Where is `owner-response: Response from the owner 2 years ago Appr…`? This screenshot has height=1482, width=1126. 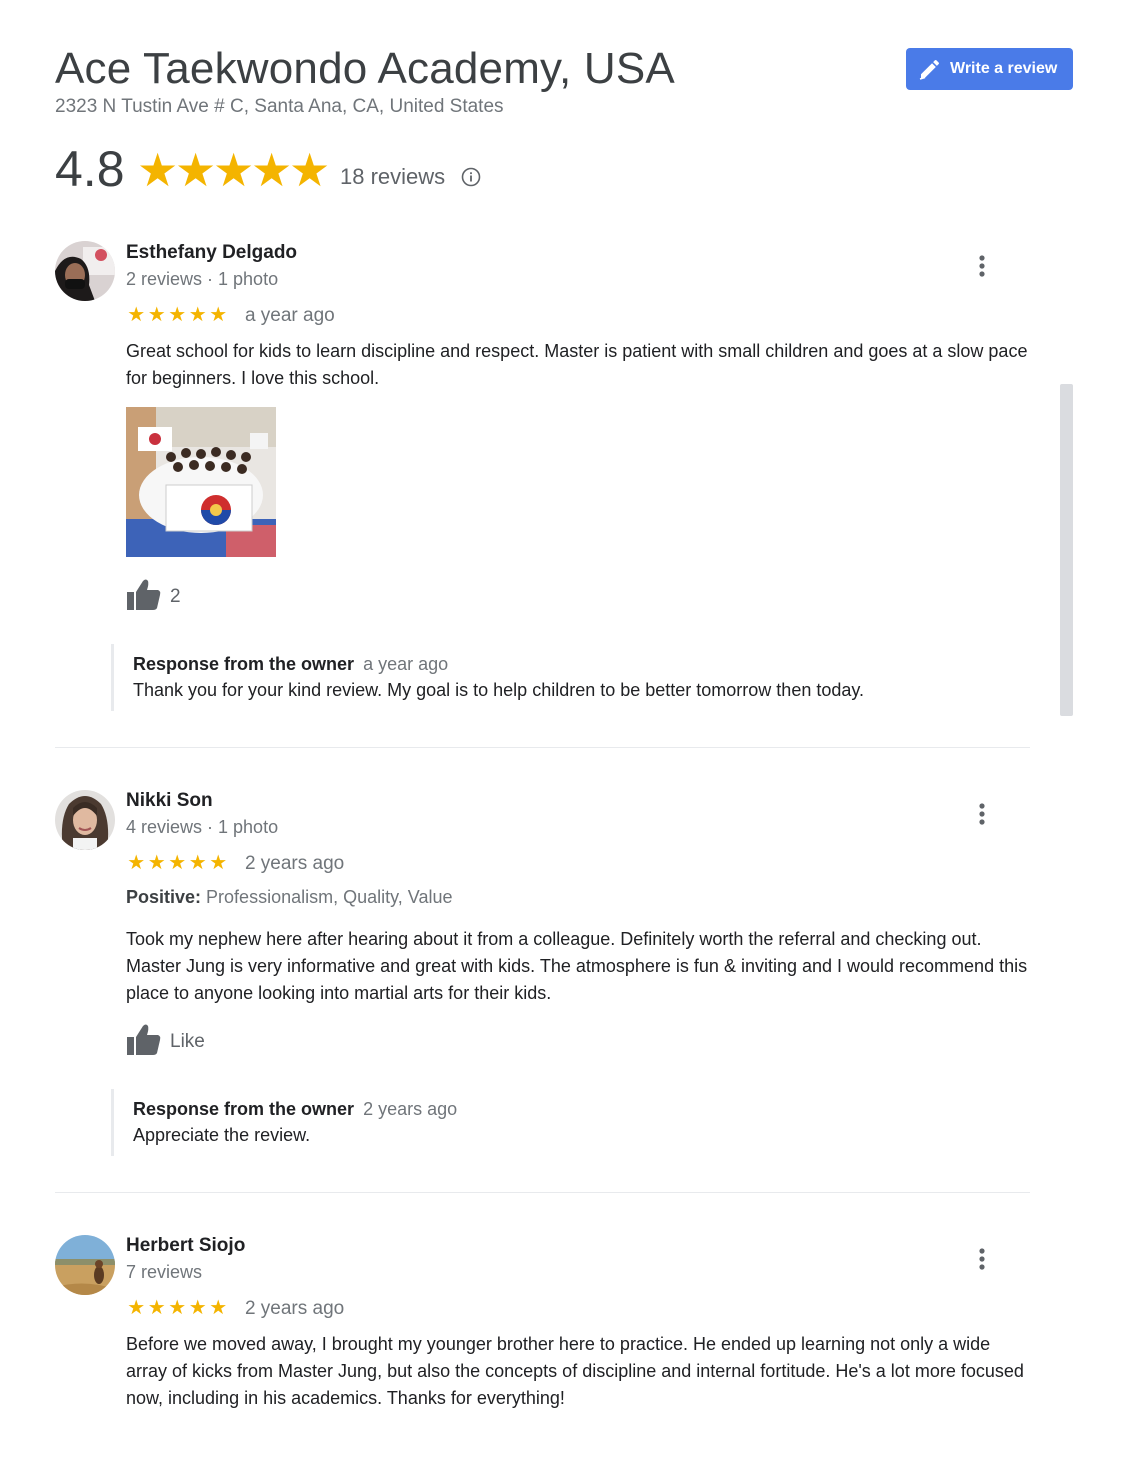
owner-response: Response from the owner 2 years ago Appr… is located at coordinates (561, 1122).